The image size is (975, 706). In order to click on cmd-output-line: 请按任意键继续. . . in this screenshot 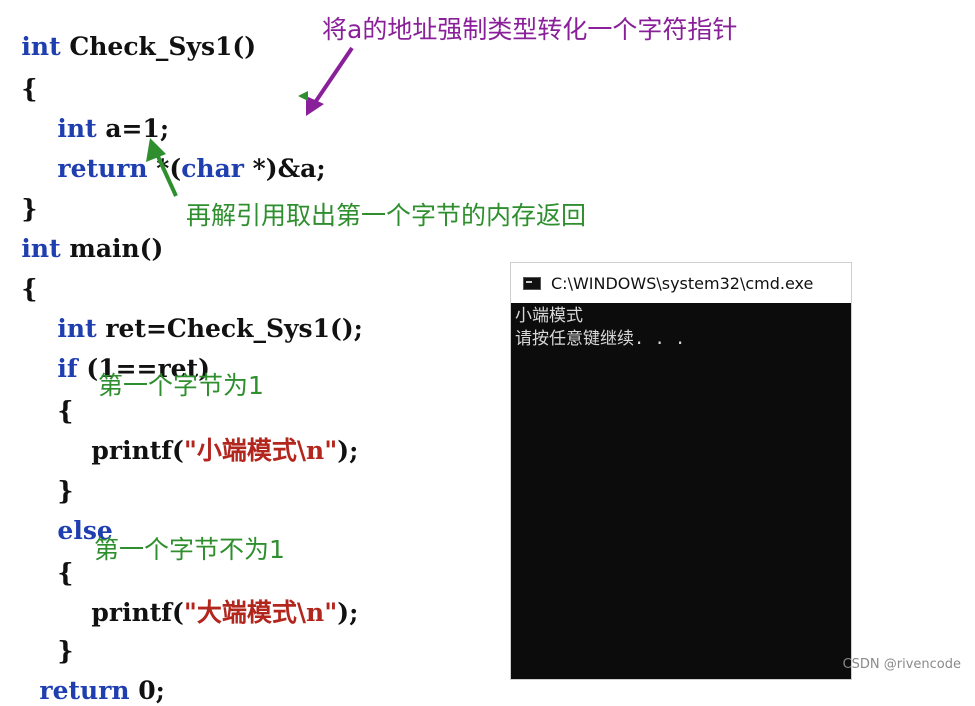, I will do `click(600, 339)`.